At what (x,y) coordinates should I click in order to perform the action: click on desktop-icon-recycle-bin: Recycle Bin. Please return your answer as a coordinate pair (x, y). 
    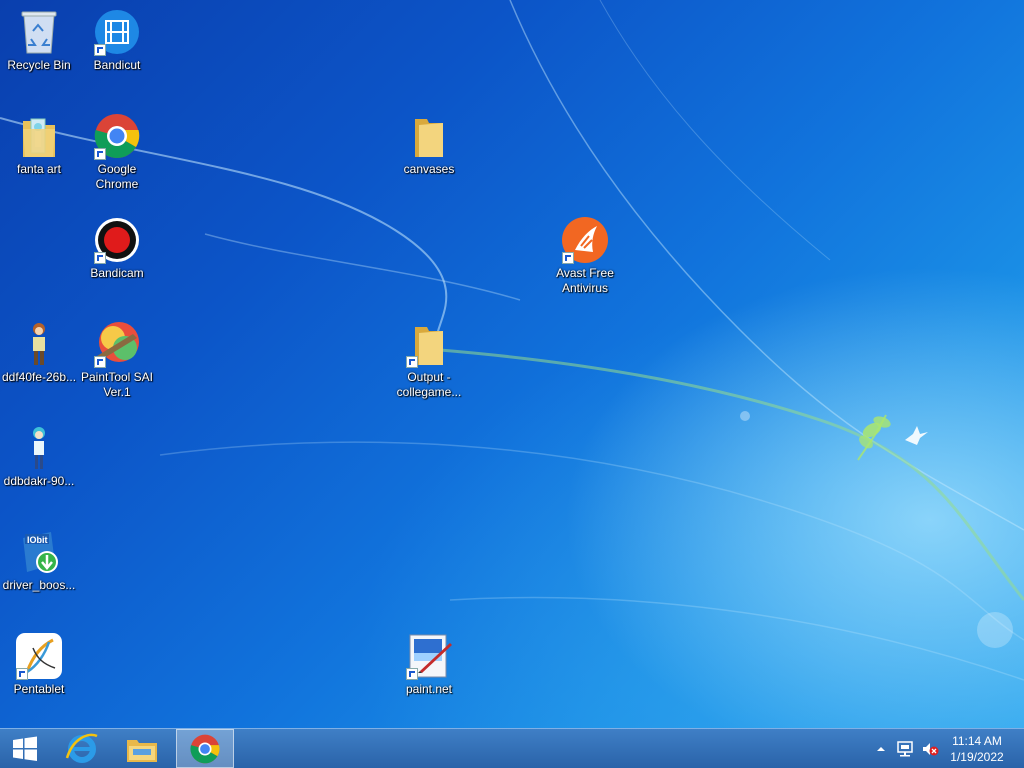
    Looking at the image, I should click on (39, 40).